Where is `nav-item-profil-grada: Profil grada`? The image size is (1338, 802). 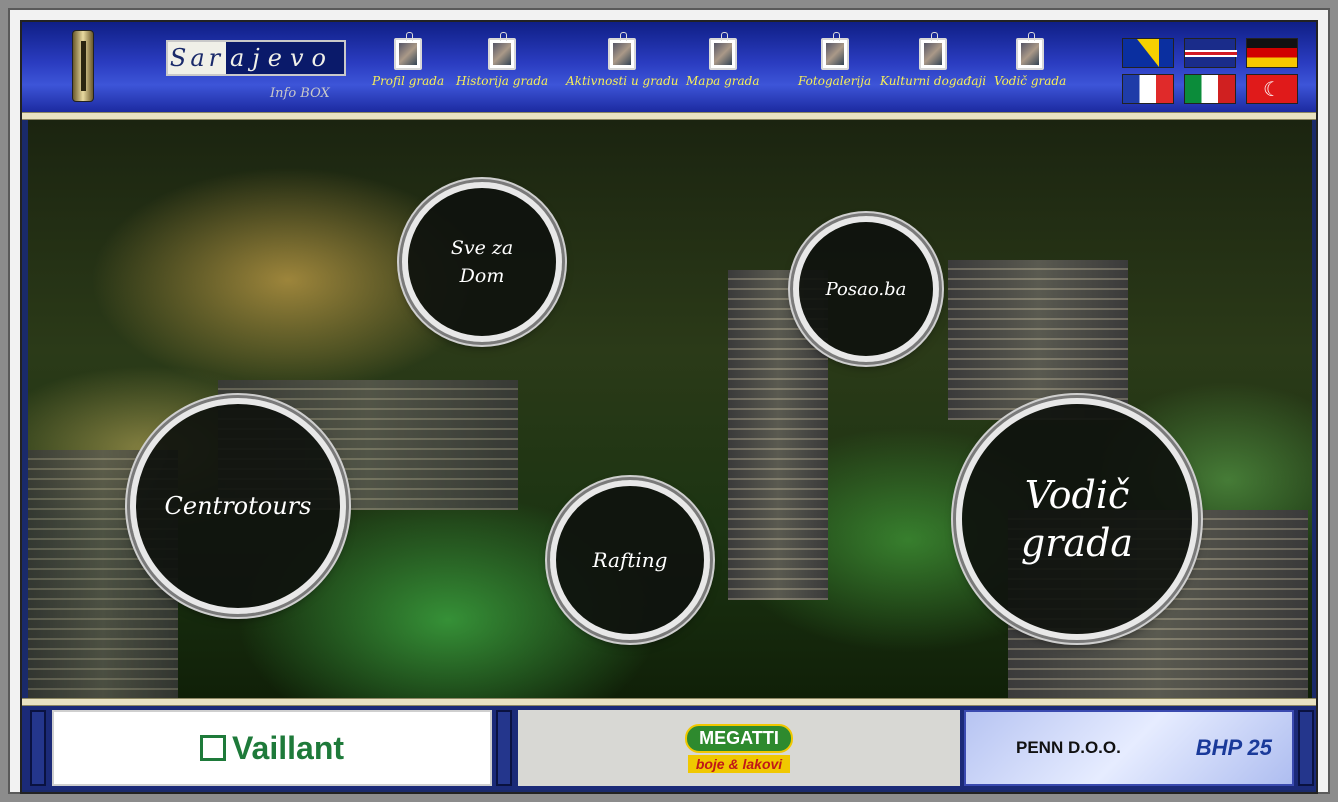
nav-item-profil-grada: Profil grada is located at coordinates (408, 60).